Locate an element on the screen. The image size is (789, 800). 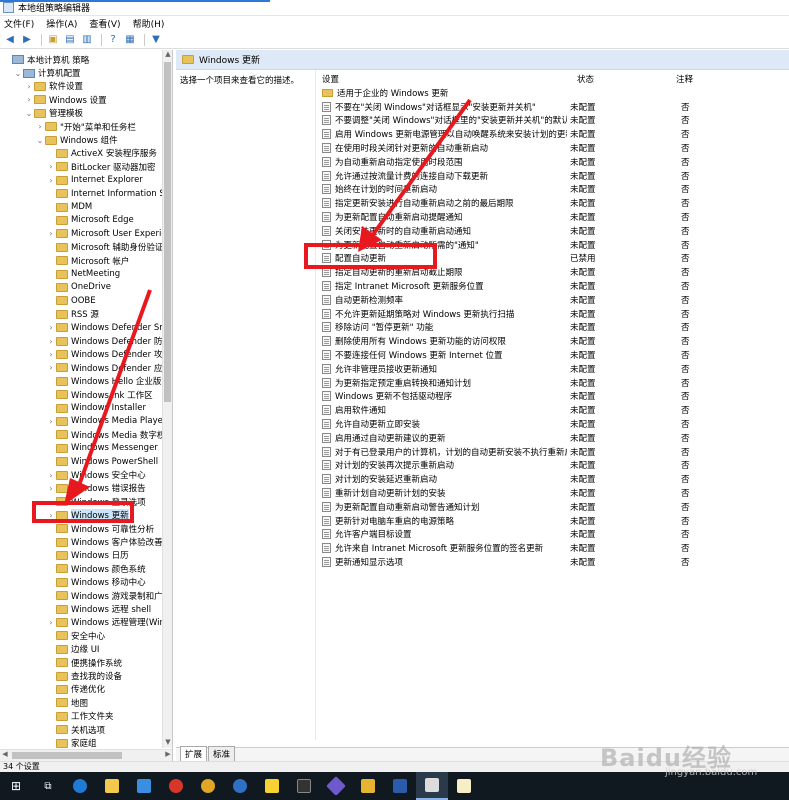
folder-up-icon: ▣ is located at coordinates (53, 40).